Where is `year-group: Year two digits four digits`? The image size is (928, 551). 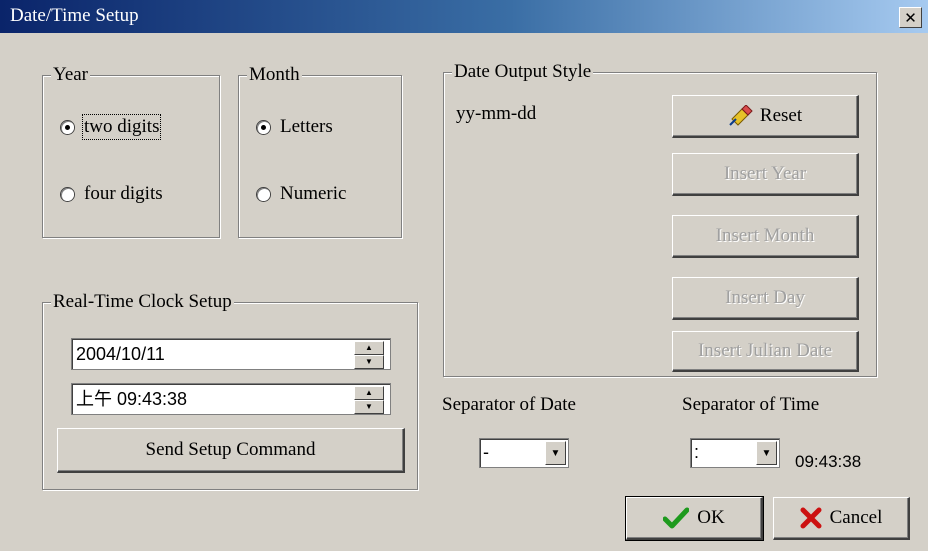
year-group: Year two digits four digits is located at coordinates (131, 150).